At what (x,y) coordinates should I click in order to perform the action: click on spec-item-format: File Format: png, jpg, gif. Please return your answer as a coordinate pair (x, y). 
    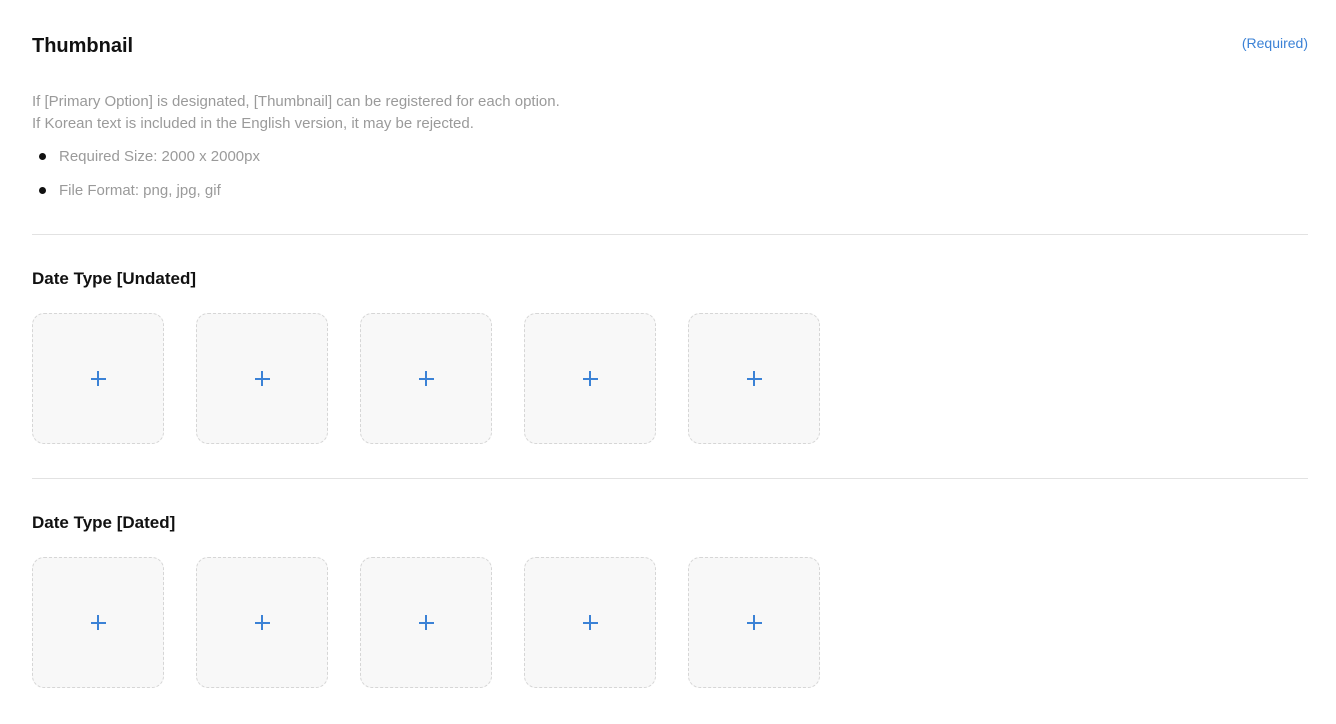
    Looking at the image, I should click on (146, 191).